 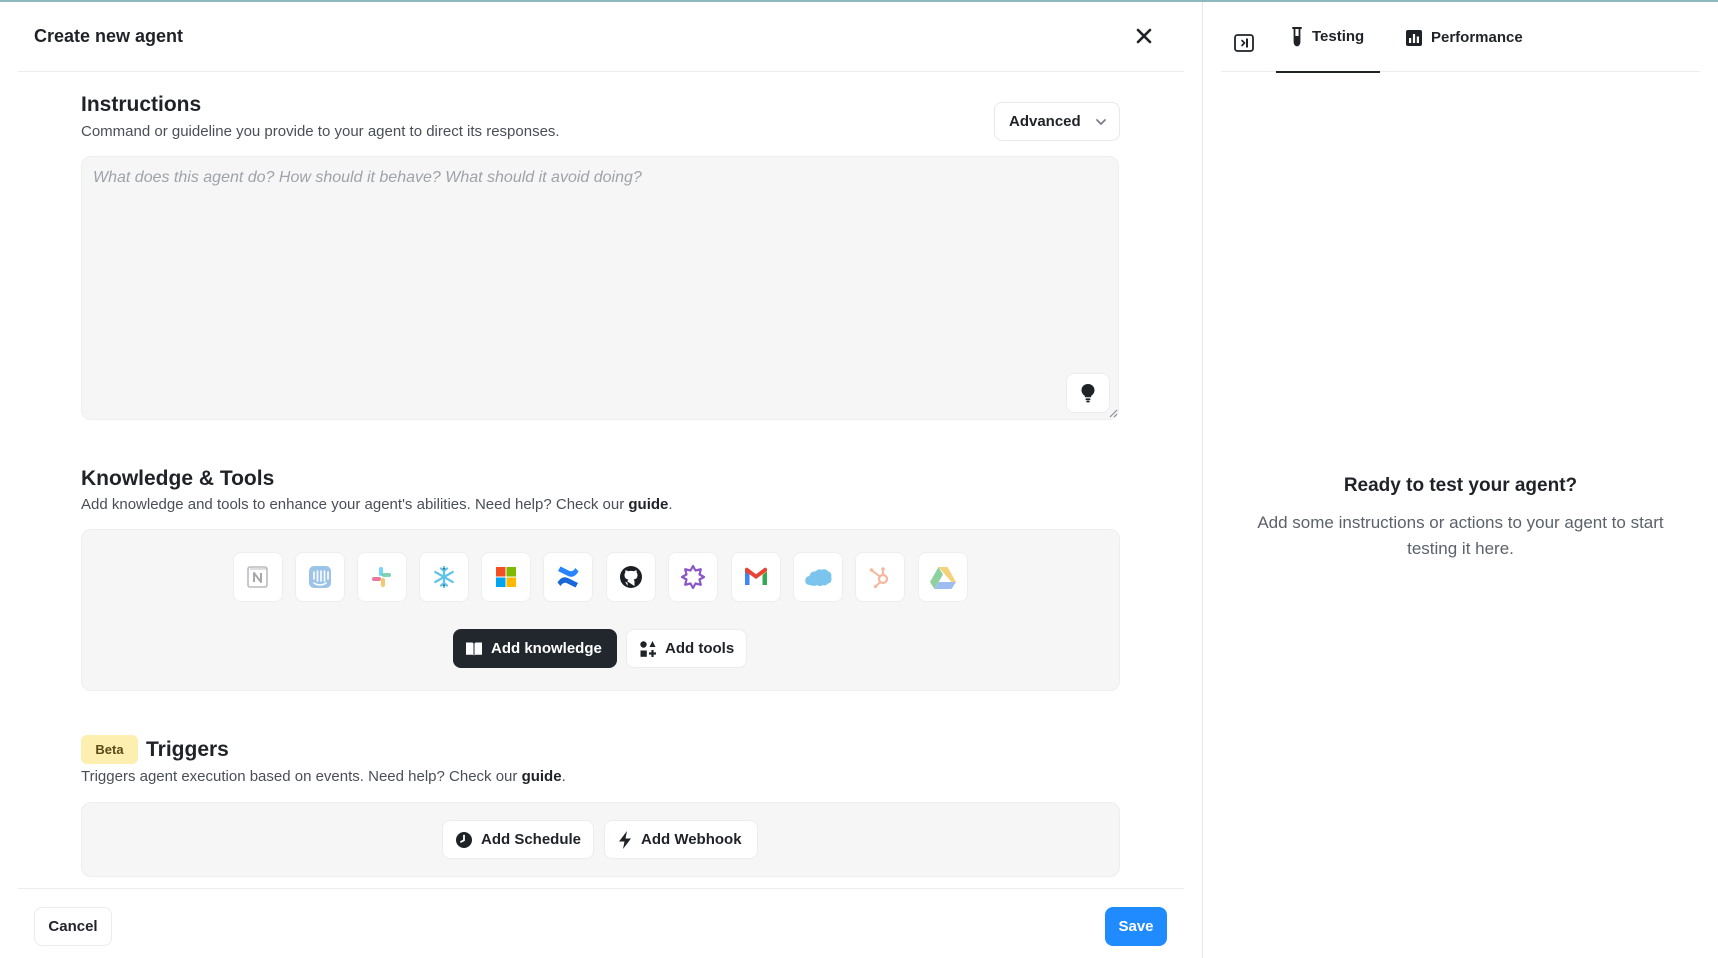 What do you see at coordinates (1477, 37) in the screenshot?
I see `tab-performance-label: Performance` at bounding box center [1477, 37].